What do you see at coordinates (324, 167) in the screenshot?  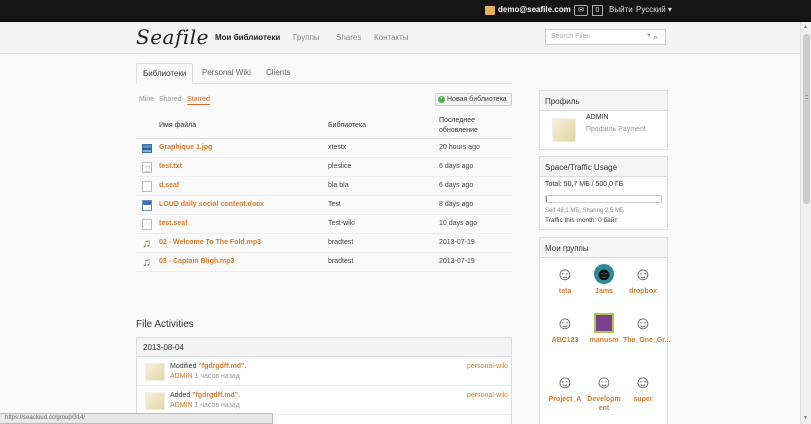 I see `table-row: test.txt pleslice 6 days ago` at bounding box center [324, 167].